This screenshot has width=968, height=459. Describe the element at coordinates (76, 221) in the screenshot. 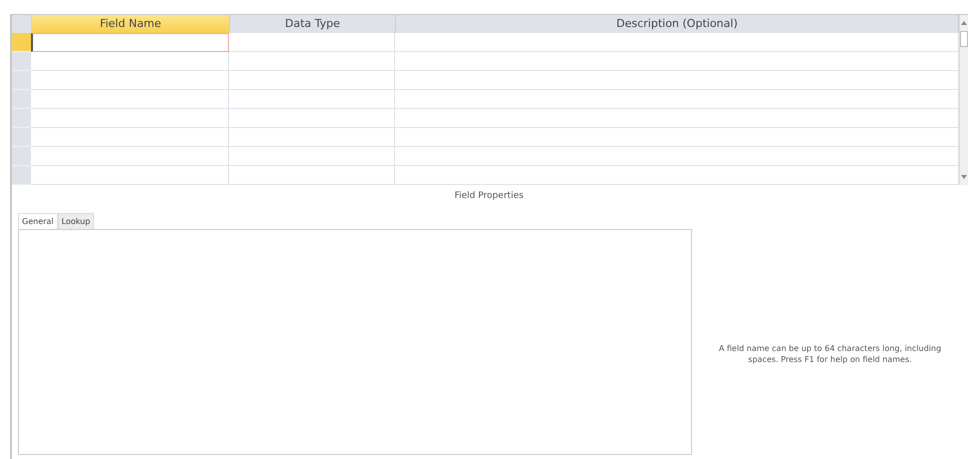

I see `tab: Lookup` at that location.